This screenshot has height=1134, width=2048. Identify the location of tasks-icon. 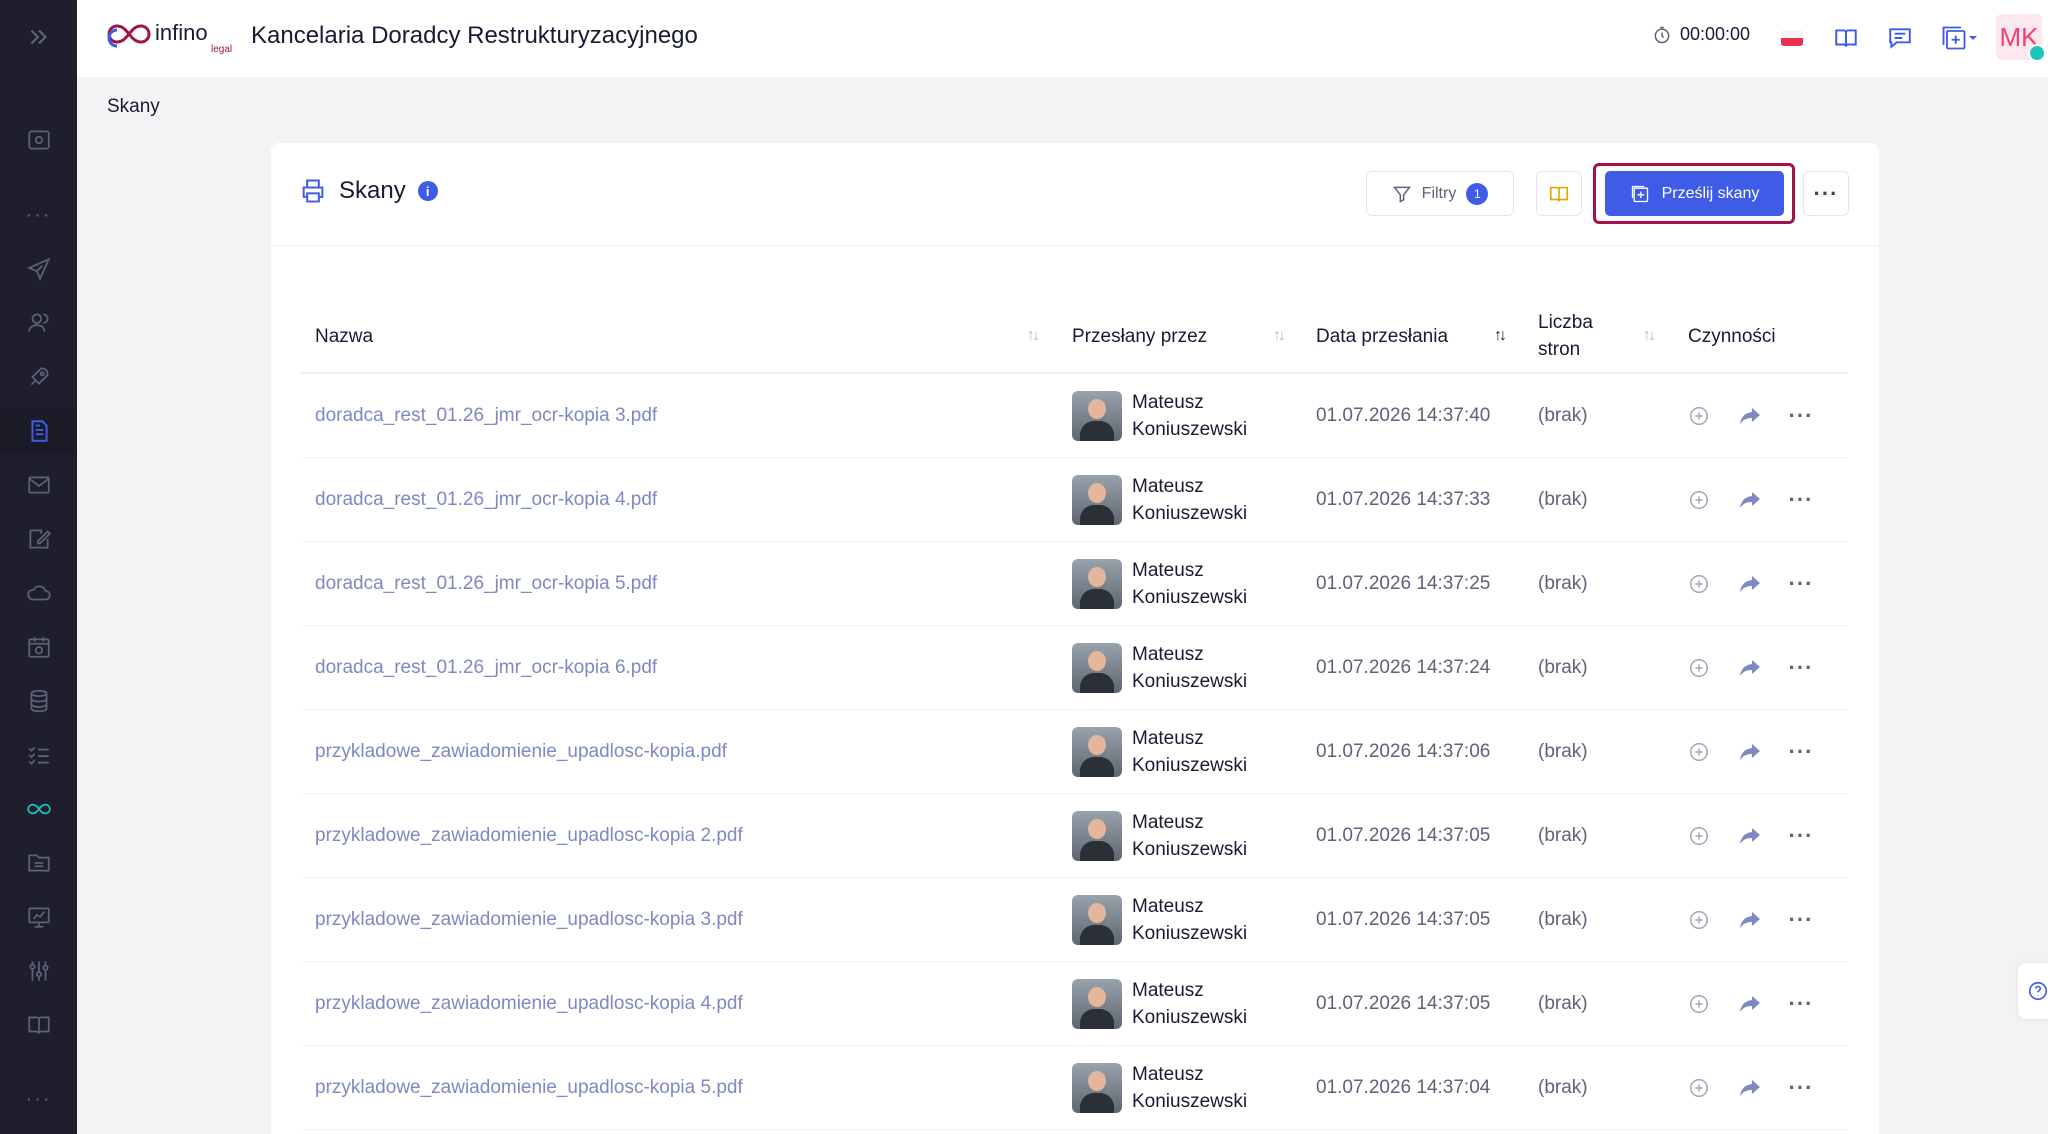
(38, 755).